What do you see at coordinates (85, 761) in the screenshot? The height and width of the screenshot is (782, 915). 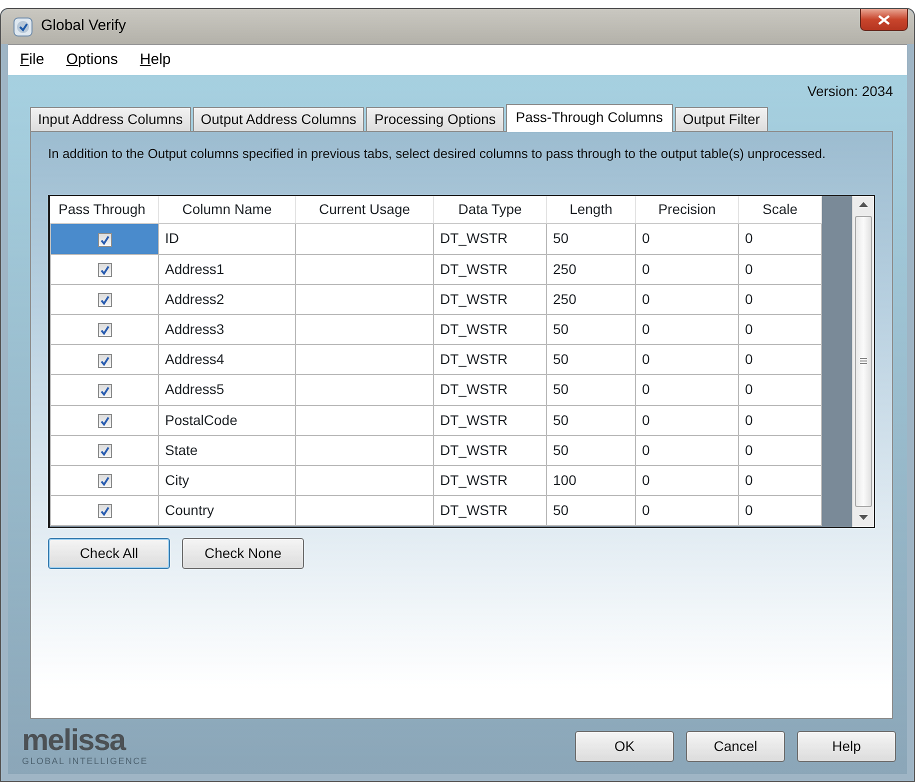 I see `logo-tagline: GLOBAL INTELLIGENCE` at bounding box center [85, 761].